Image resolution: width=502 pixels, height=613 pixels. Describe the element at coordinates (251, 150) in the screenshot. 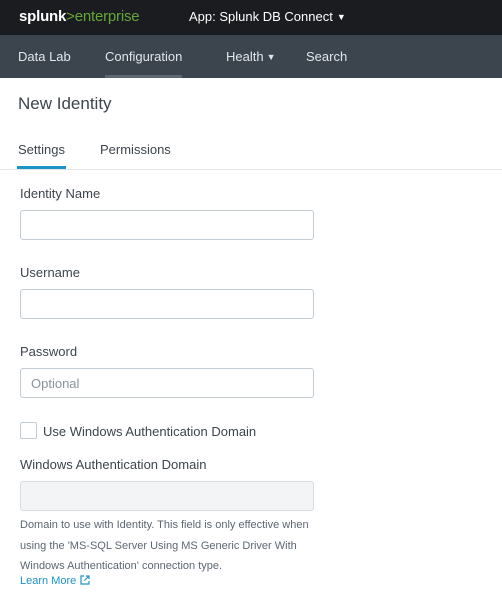

I see `tab-bar: Settings Permissions` at that location.